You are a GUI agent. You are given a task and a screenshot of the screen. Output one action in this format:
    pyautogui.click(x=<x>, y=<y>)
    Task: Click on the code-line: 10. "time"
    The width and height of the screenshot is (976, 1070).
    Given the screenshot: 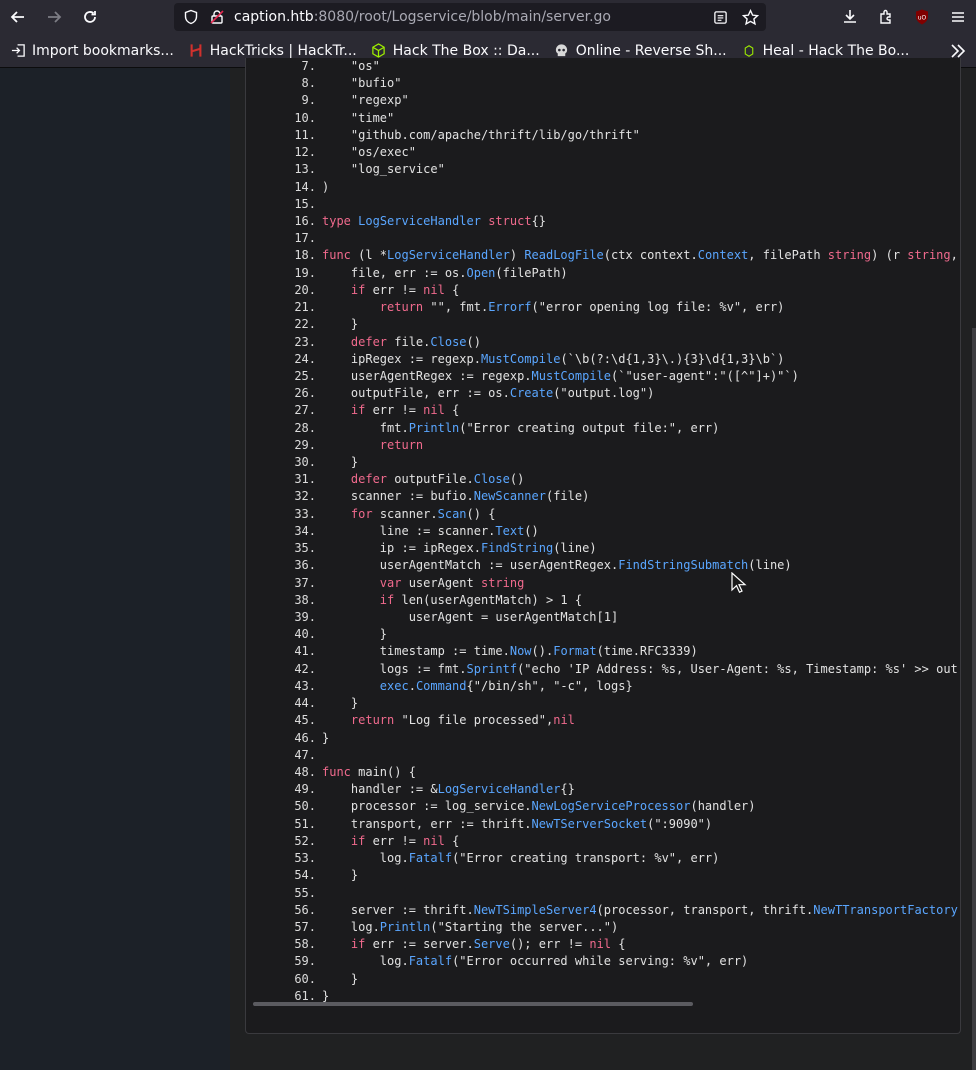 What is the action you would take?
    pyautogui.click(x=603, y=118)
    